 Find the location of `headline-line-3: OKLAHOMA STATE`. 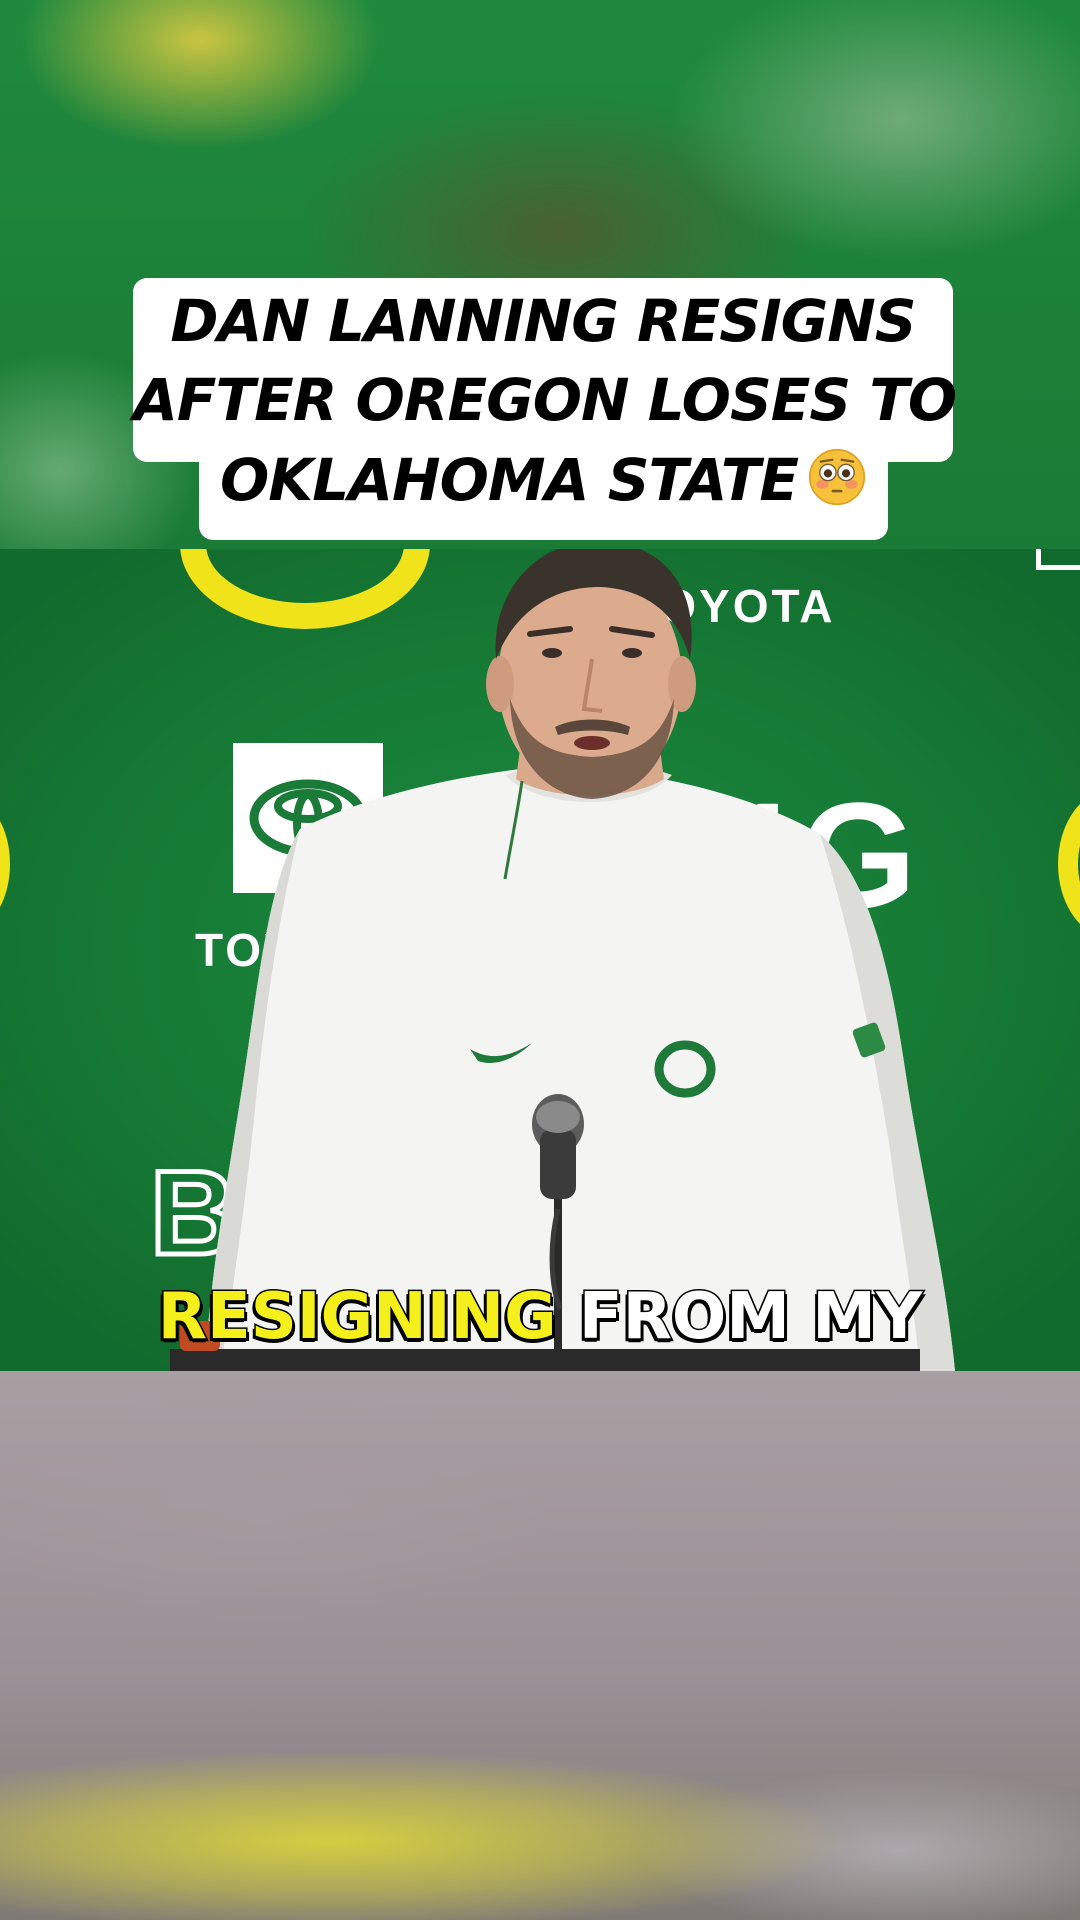

headline-line-3: OKLAHOMA STATE is located at coordinates (509, 480).